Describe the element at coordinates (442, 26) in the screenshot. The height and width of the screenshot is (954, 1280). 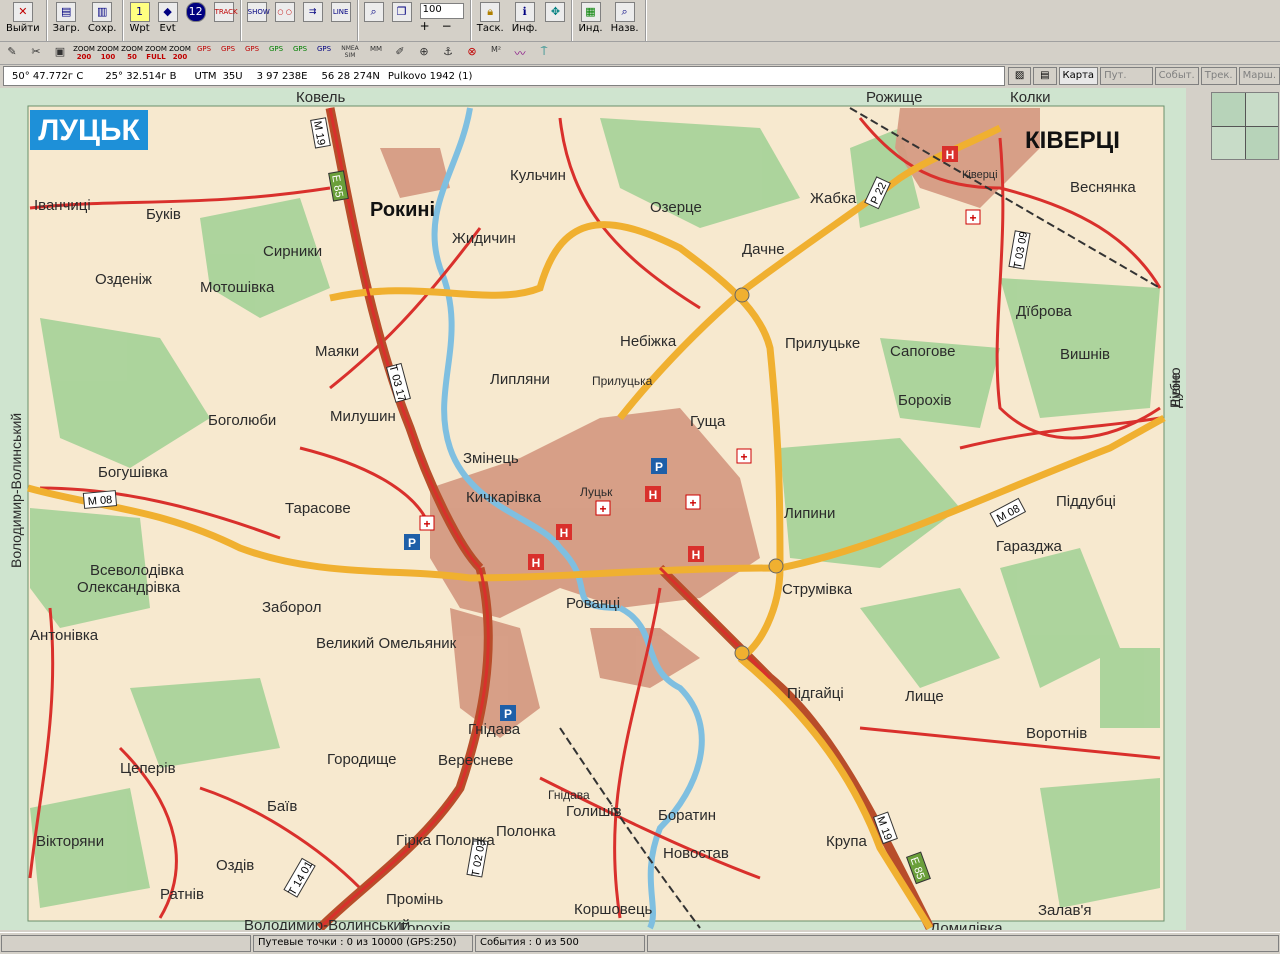
I see `zoom-plus-minus: +−` at that location.